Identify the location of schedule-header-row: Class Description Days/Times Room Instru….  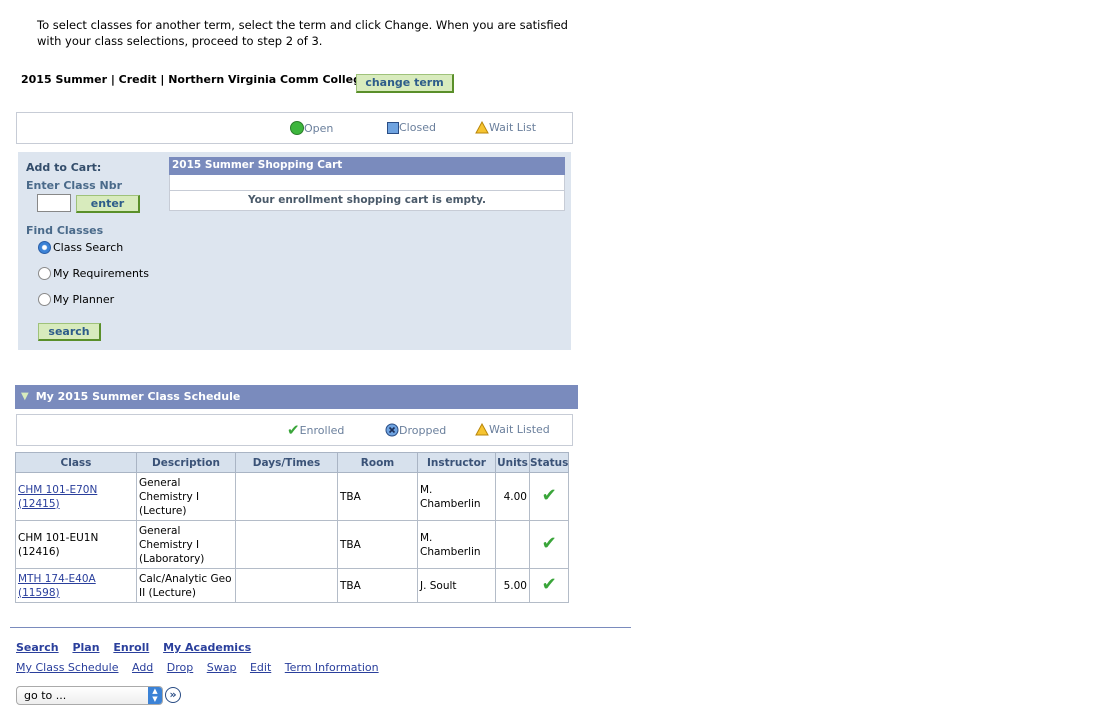
(292, 462).